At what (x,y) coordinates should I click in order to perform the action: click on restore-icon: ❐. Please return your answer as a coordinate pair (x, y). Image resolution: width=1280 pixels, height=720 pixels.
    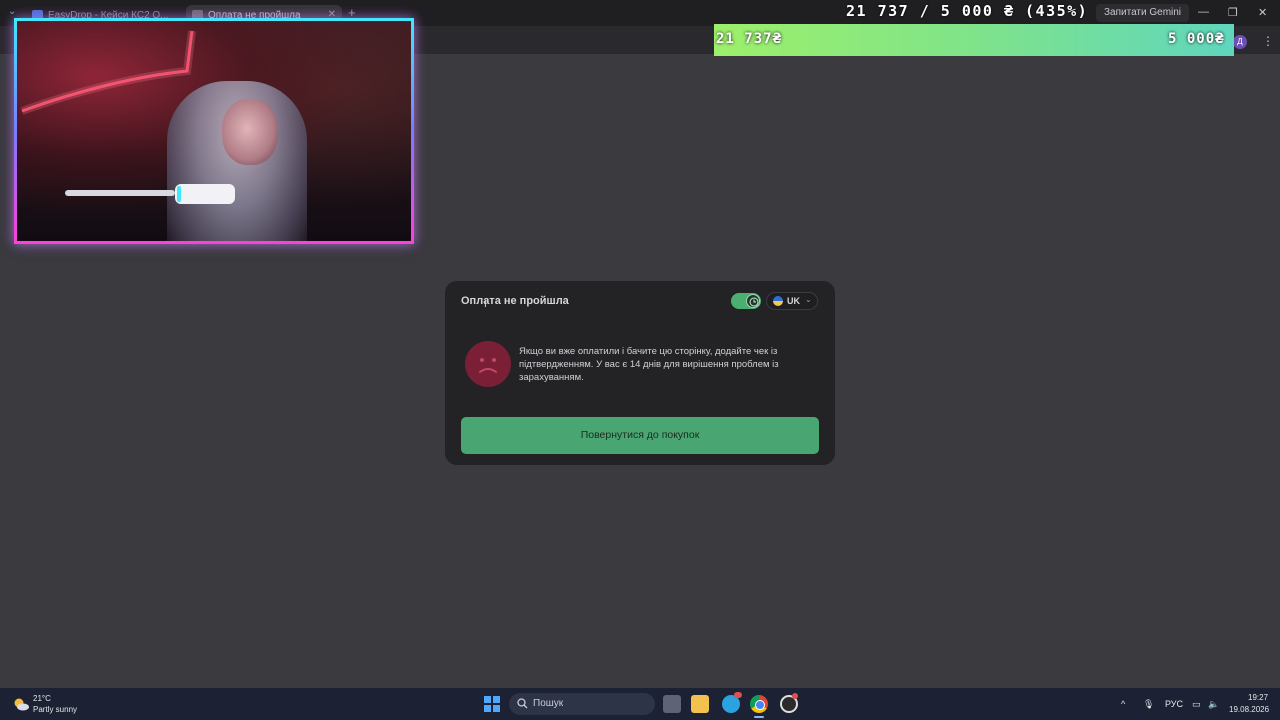
    Looking at the image, I should click on (1233, 12).